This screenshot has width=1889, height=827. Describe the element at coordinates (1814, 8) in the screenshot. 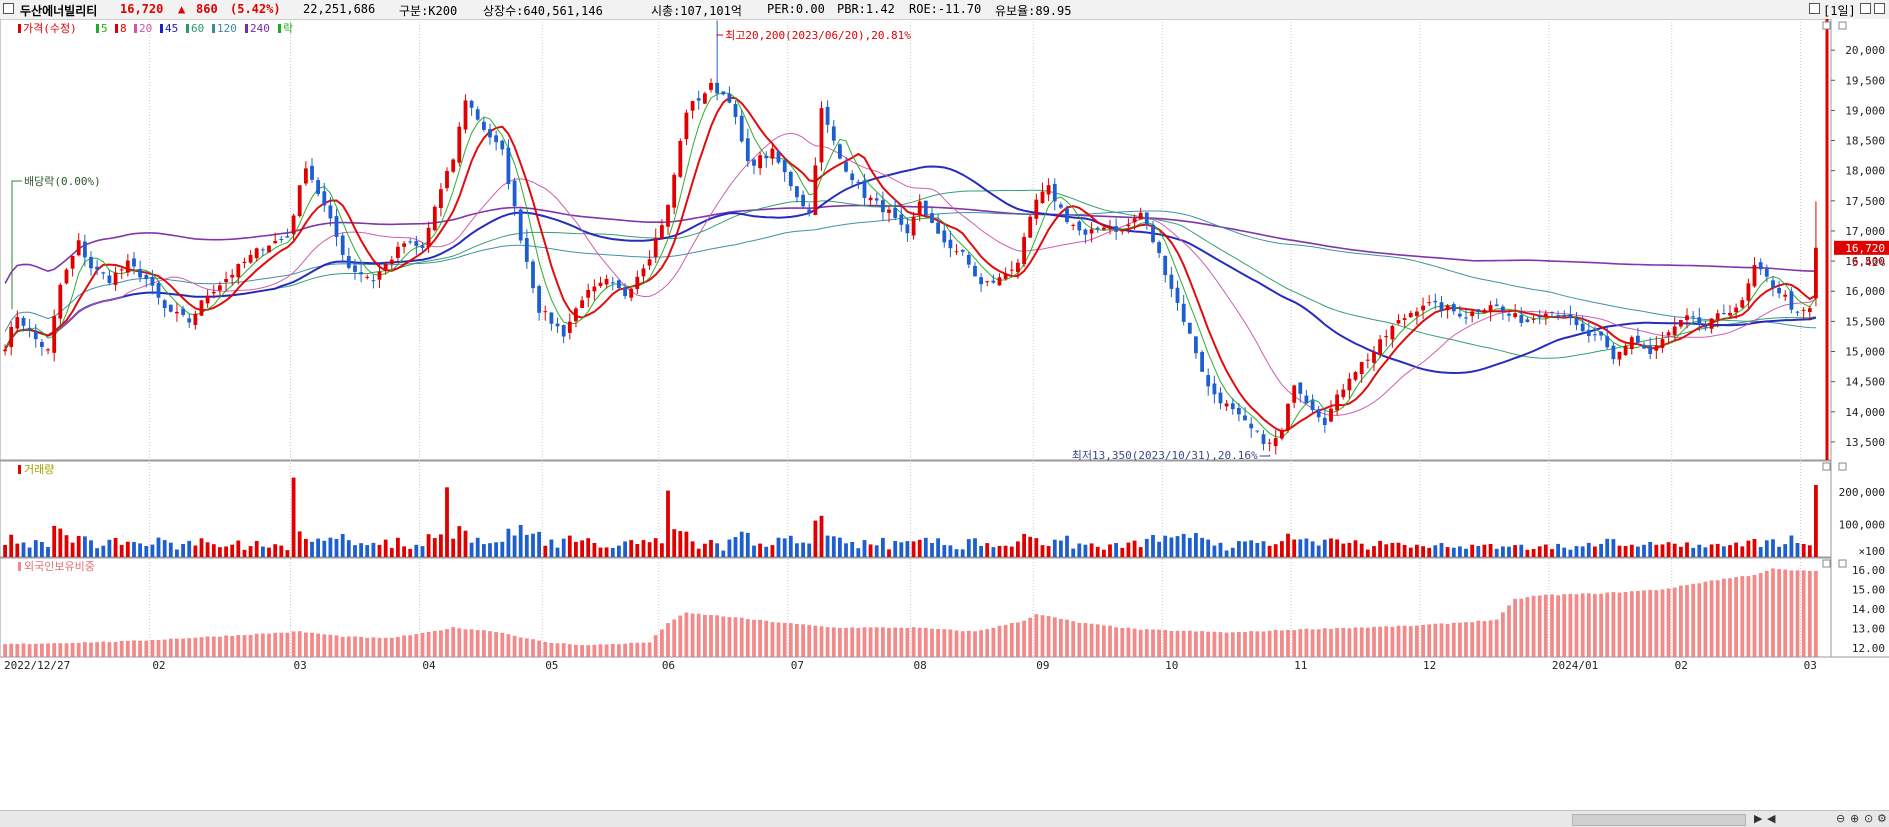

I see `restore-icon` at that location.